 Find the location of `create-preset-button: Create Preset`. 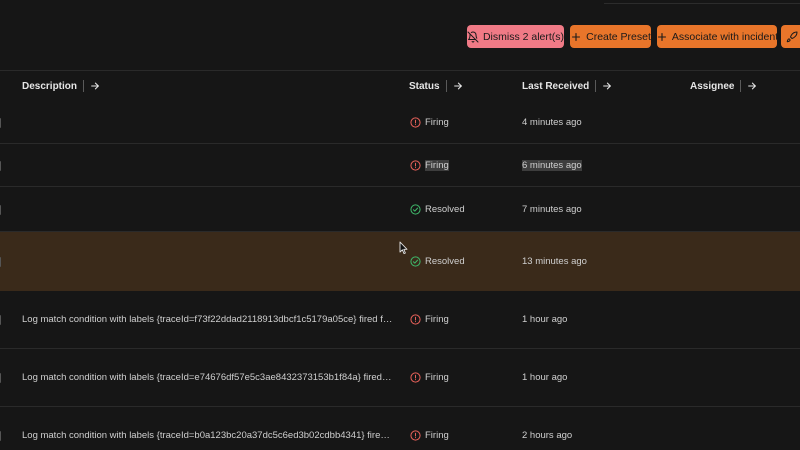

create-preset-button: Create Preset is located at coordinates (610, 36).